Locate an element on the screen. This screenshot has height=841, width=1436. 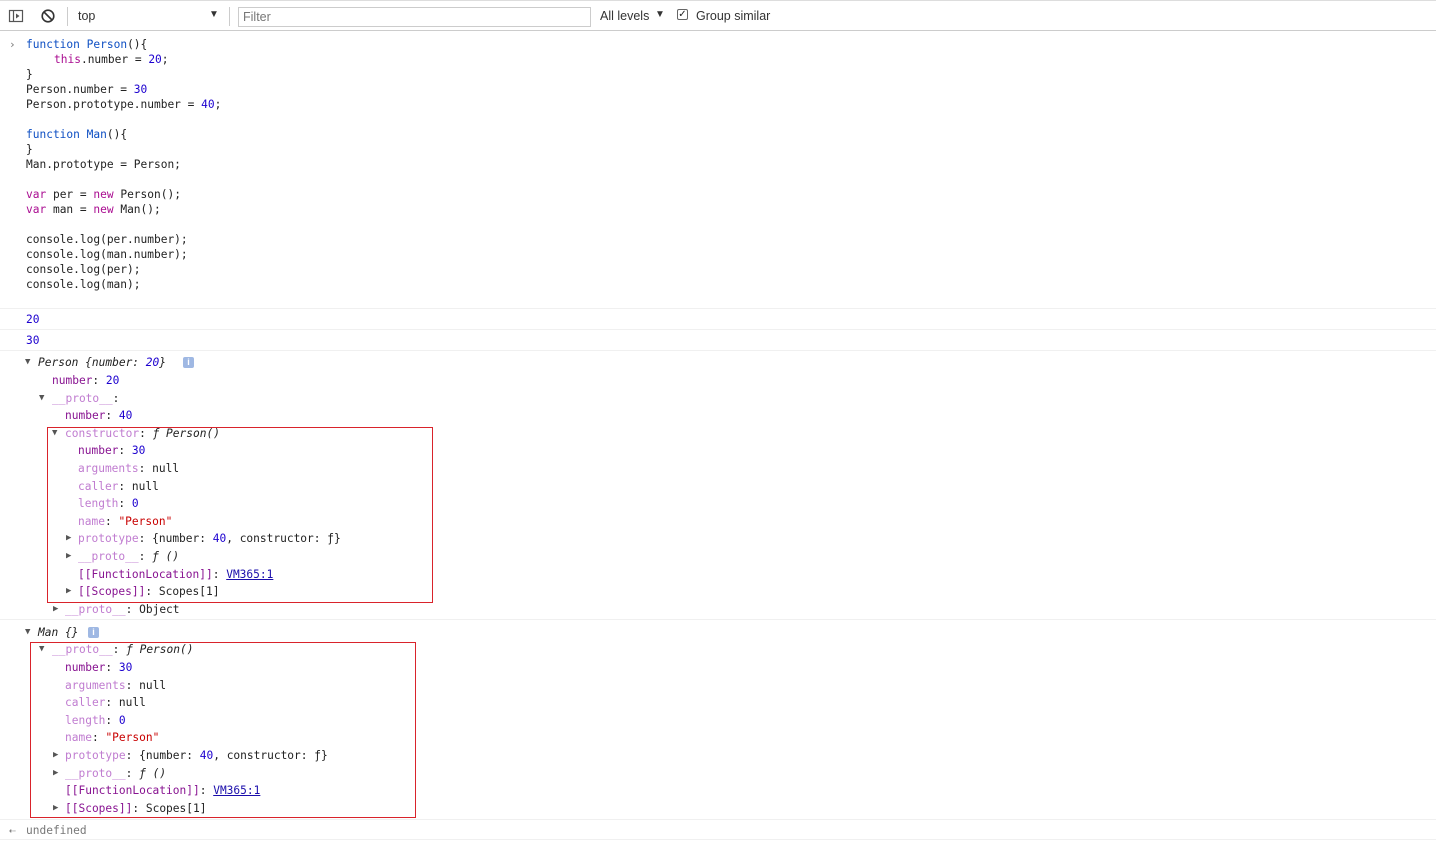
object-property: __proto__: ƒ Person() is located at coordinates (122, 649).